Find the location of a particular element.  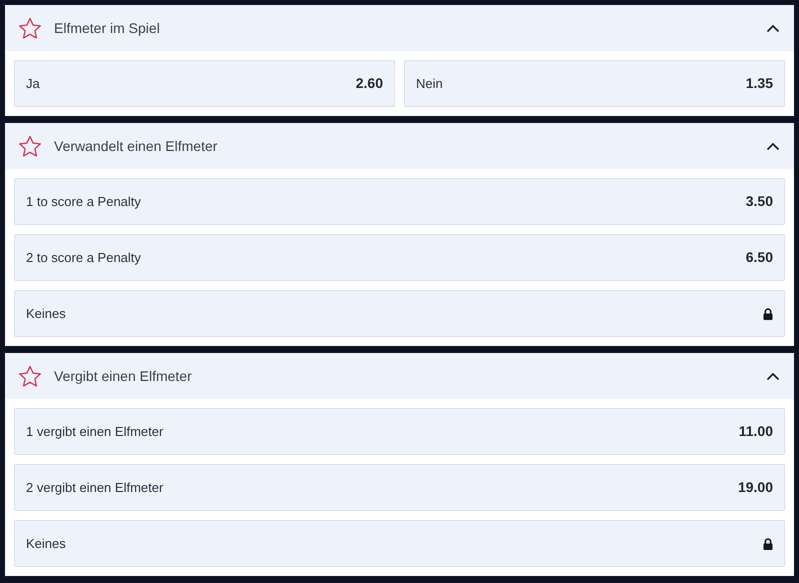

odds-value: 11.00 is located at coordinates (755, 431).